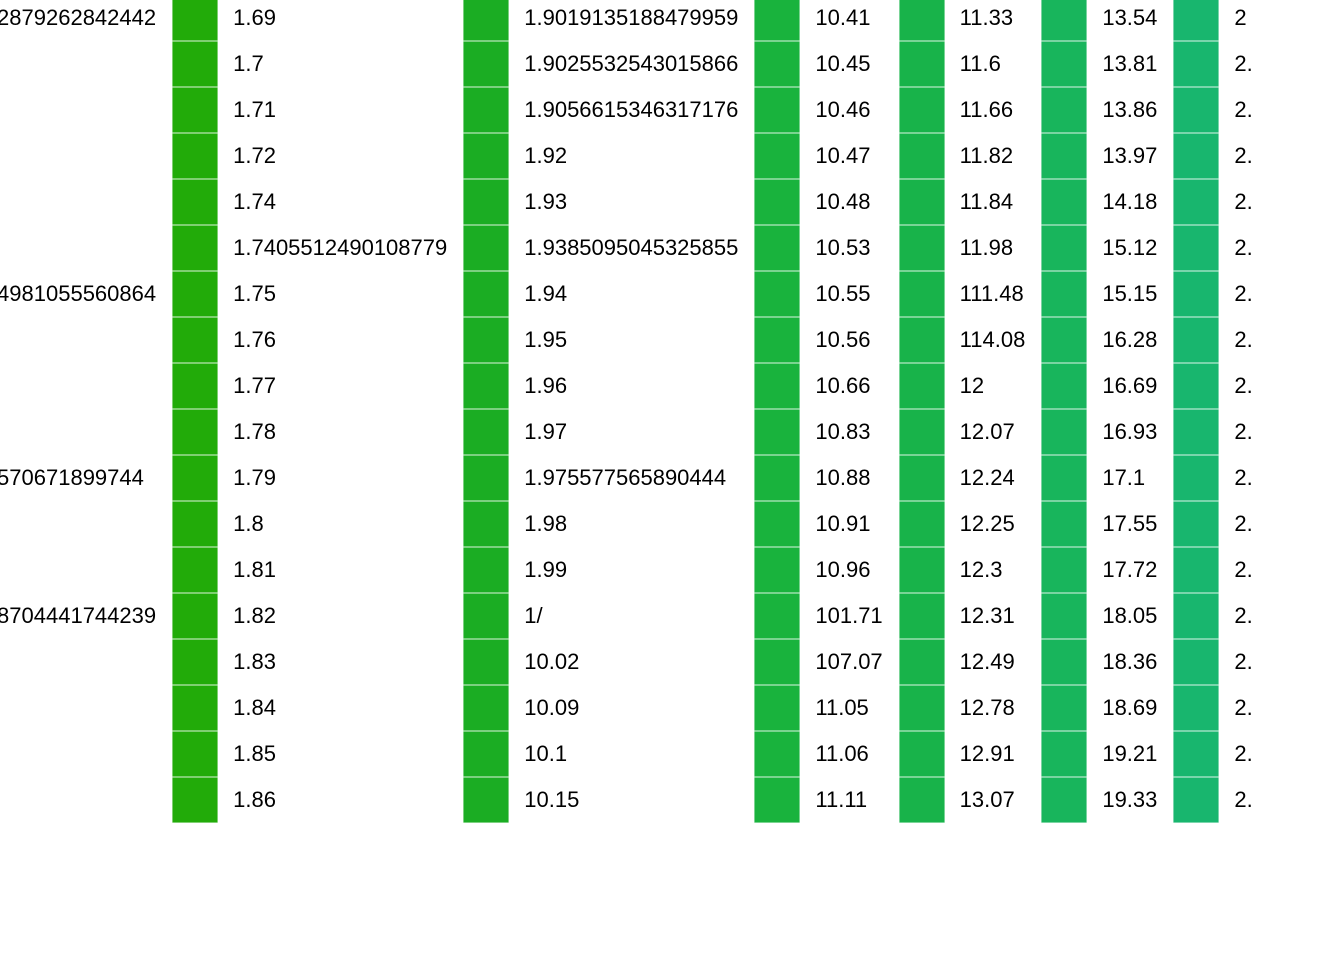 Image resolution: width=1344 pixels, height=960 pixels. I want to click on legend-entry: 10.09, so click(608, 708).